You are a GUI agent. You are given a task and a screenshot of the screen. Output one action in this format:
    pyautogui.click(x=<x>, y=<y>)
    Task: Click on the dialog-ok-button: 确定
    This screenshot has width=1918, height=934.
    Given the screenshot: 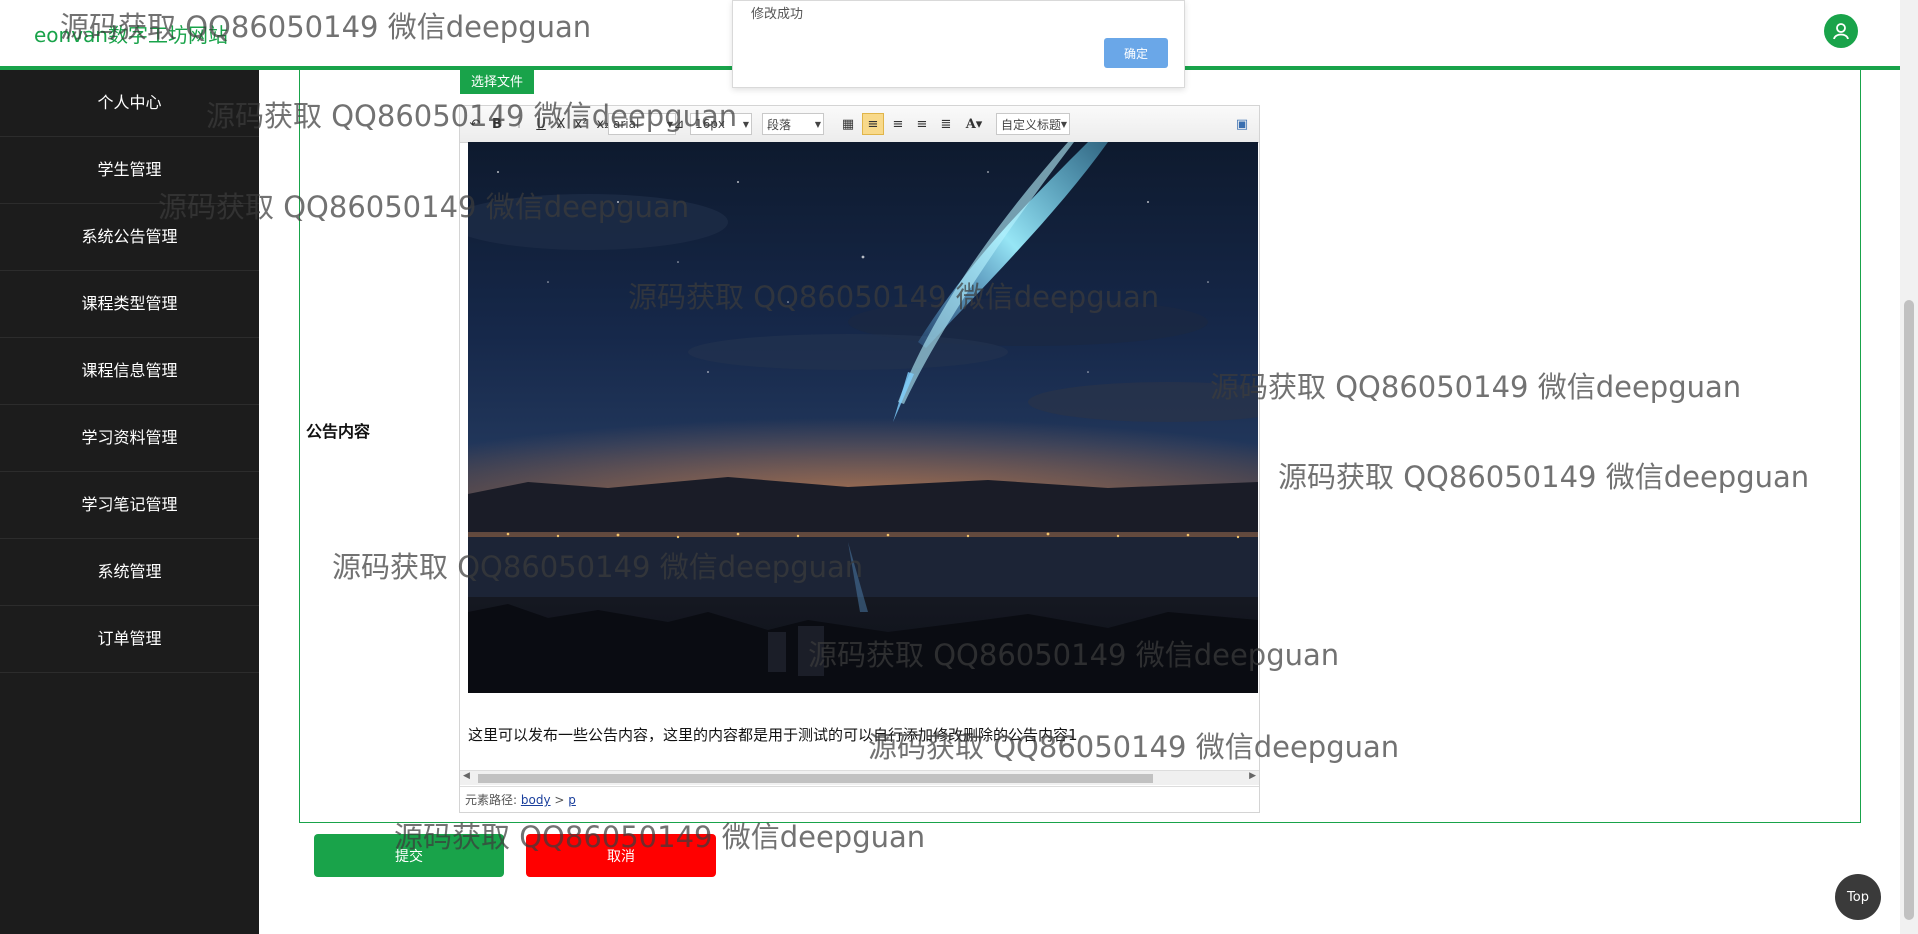 What is the action you would take?
    pyautogui.click(x=1136, y=53)
    